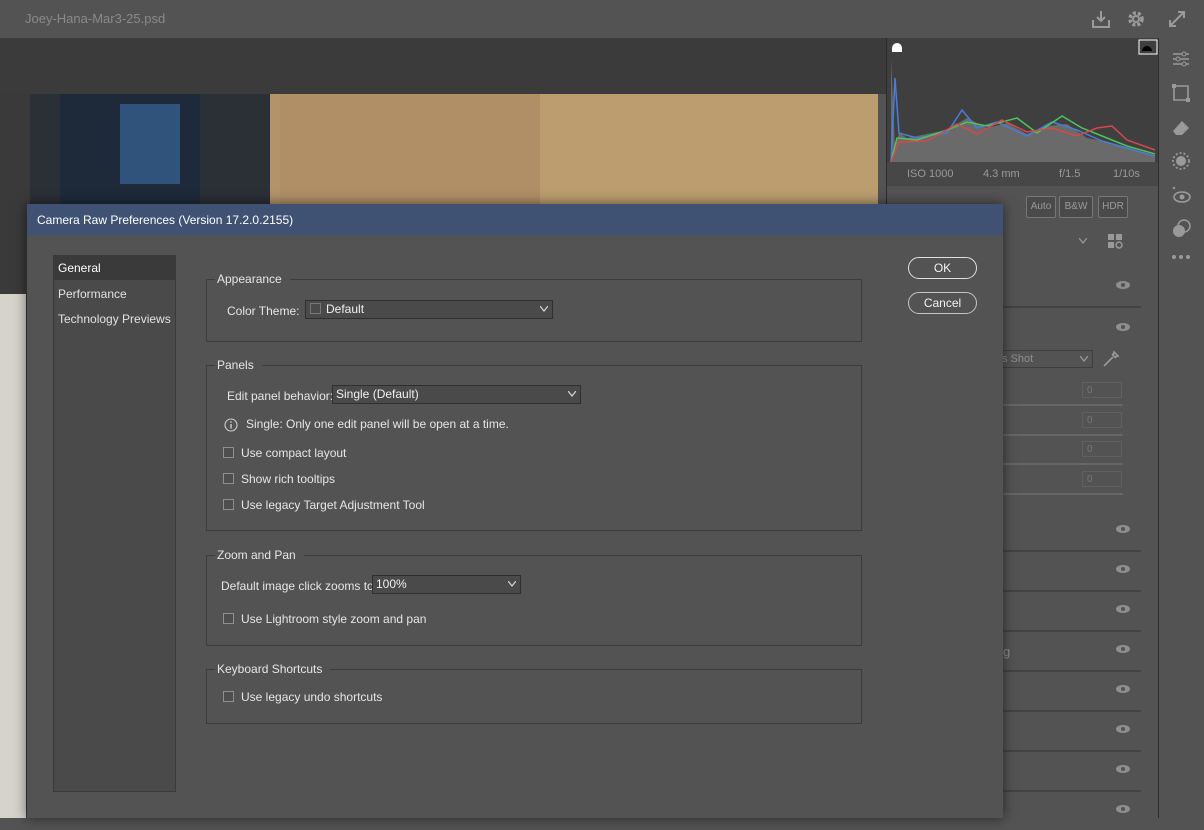 The width and height of the screenshot is (1204, 830). Describe the element at coordinates (228, 452) in the screenshot. I see `compact-layout-checkbox` at that location.